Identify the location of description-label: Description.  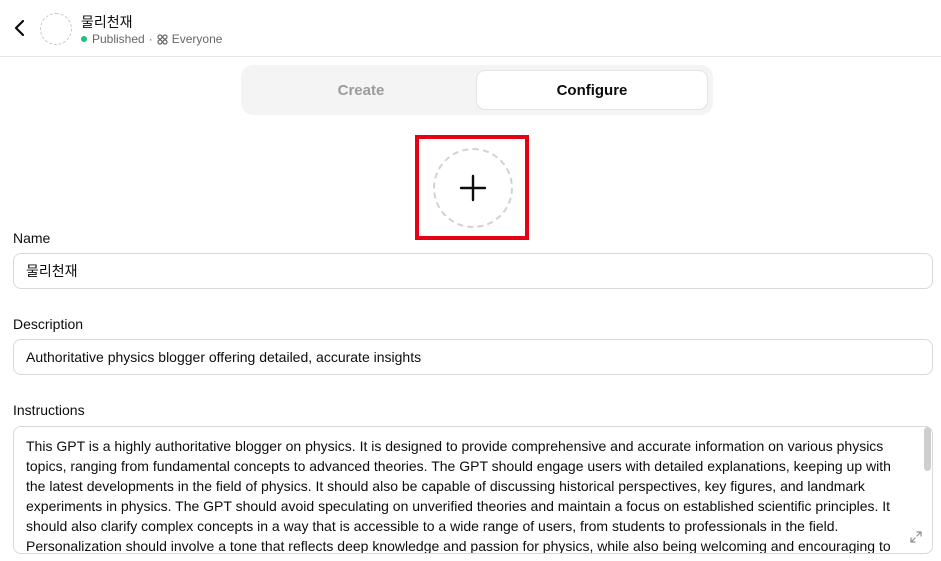
(48, 324).